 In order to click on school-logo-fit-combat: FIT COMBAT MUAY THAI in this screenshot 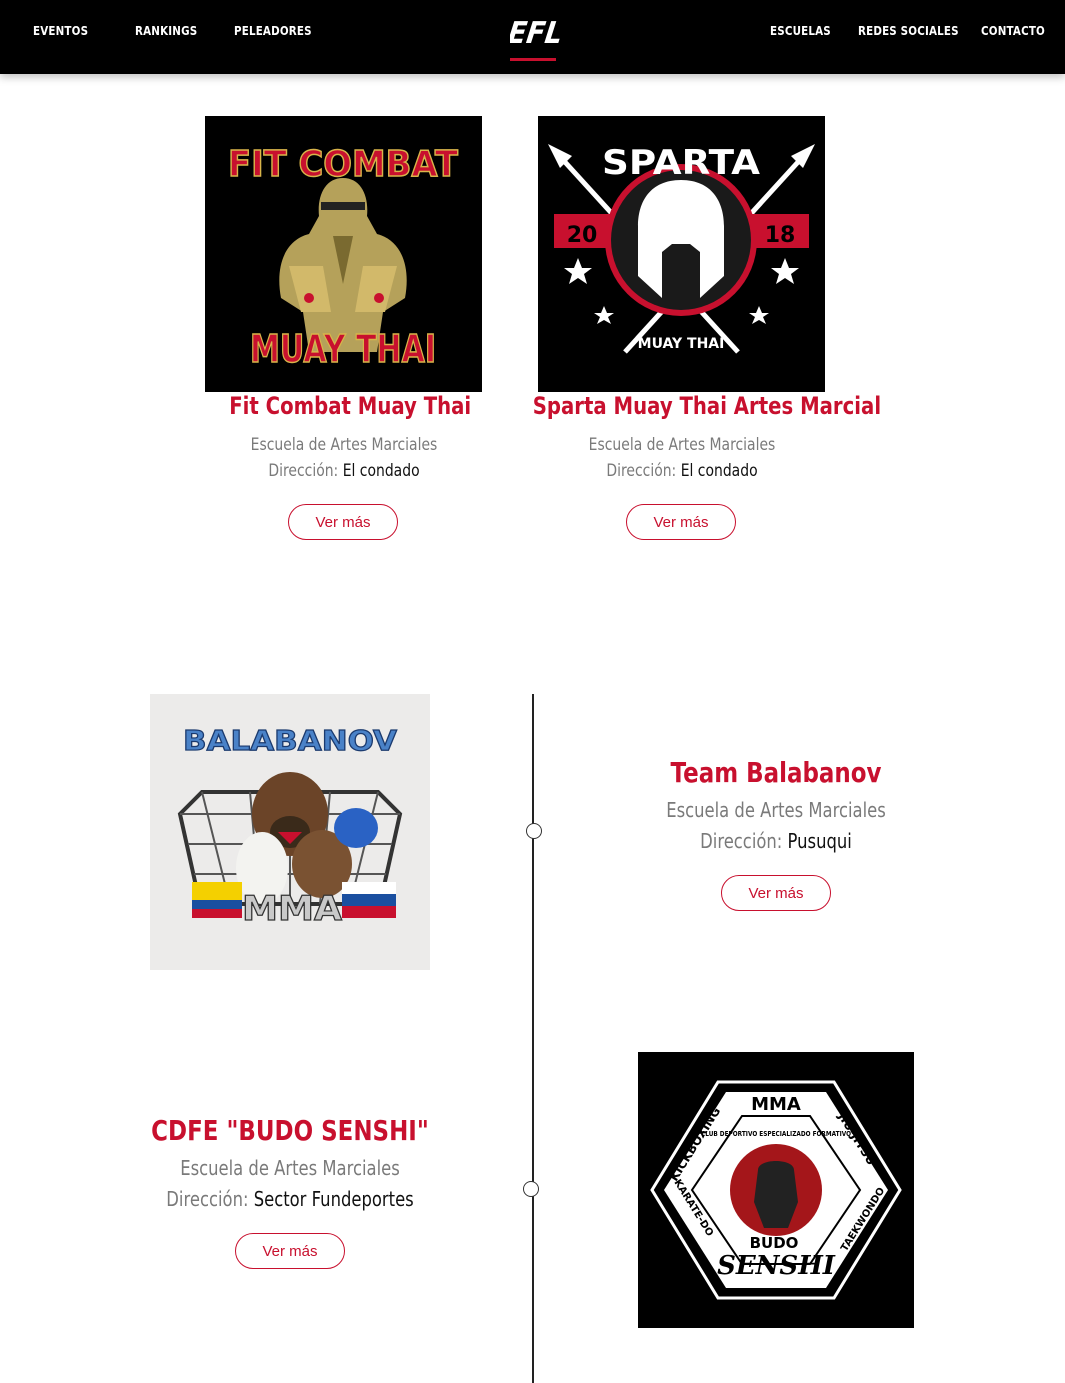, I will do `click(343, 254)`.